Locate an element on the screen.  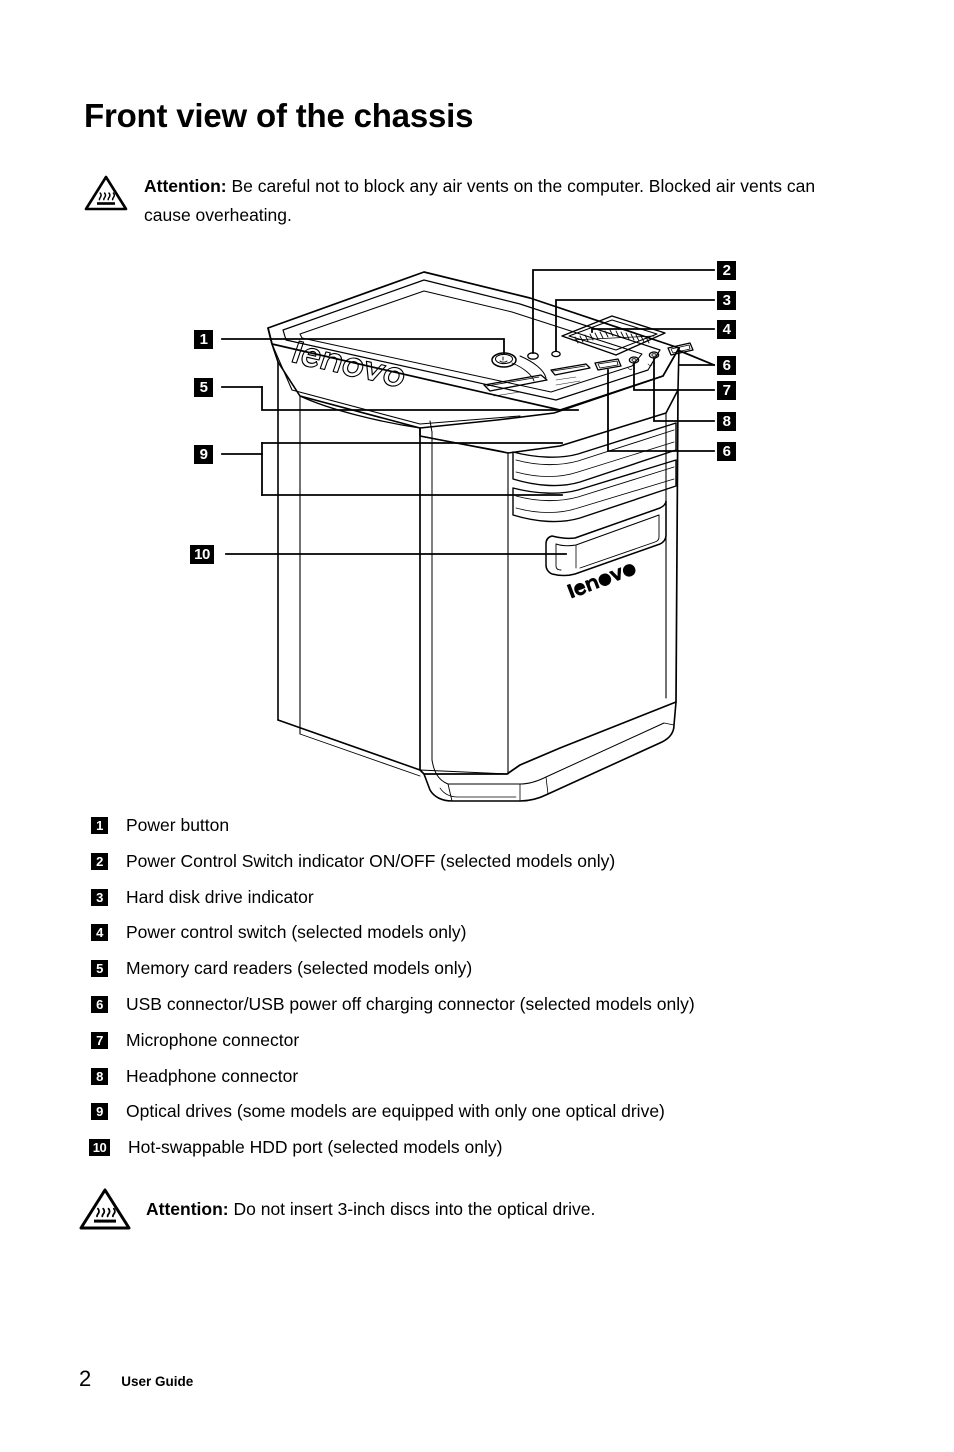
legend-number-5: 5 is located at coordinates (99, 969).